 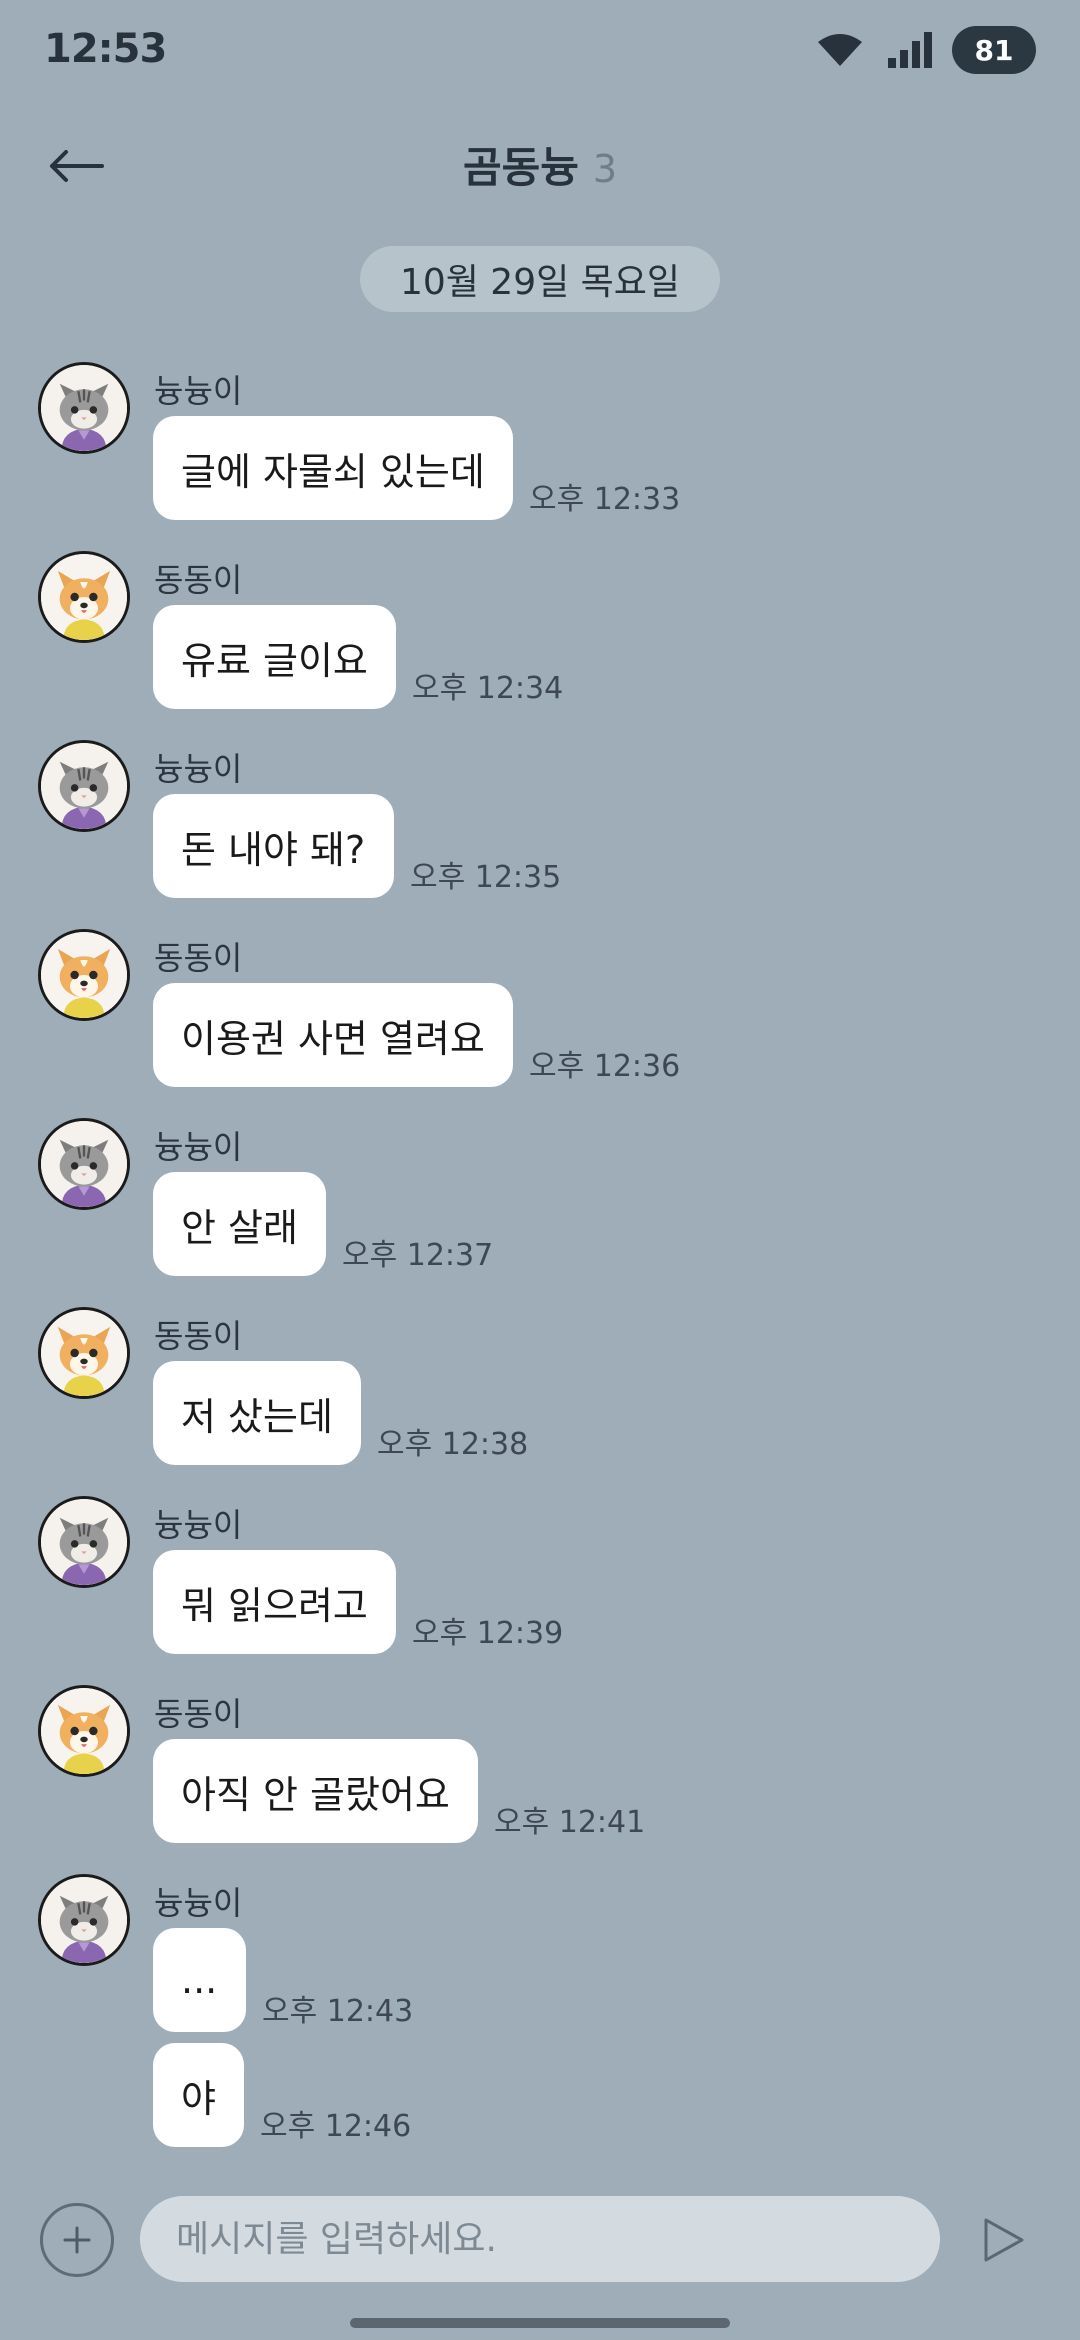 I want to click on send-button, so click(x=1004, y=2240).